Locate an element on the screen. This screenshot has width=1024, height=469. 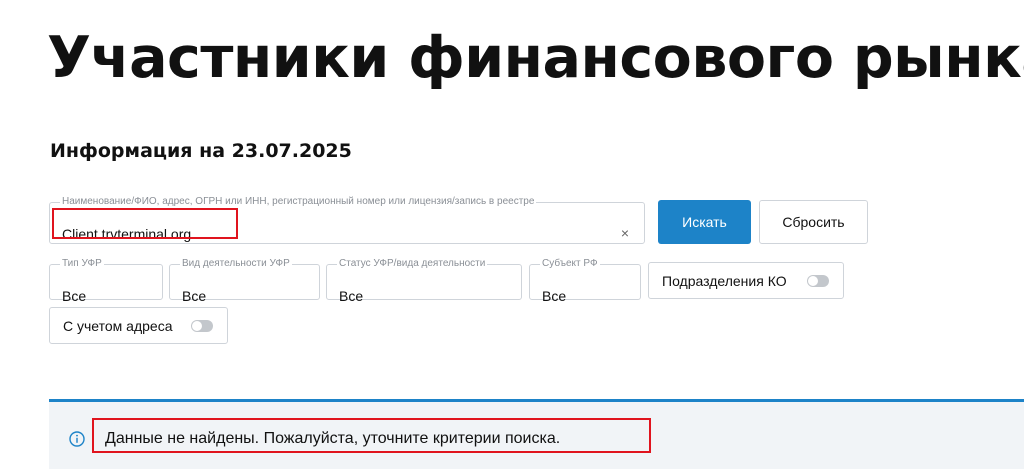
filter-type-select: Тип УФР Все is located at coordinates (106, 281).